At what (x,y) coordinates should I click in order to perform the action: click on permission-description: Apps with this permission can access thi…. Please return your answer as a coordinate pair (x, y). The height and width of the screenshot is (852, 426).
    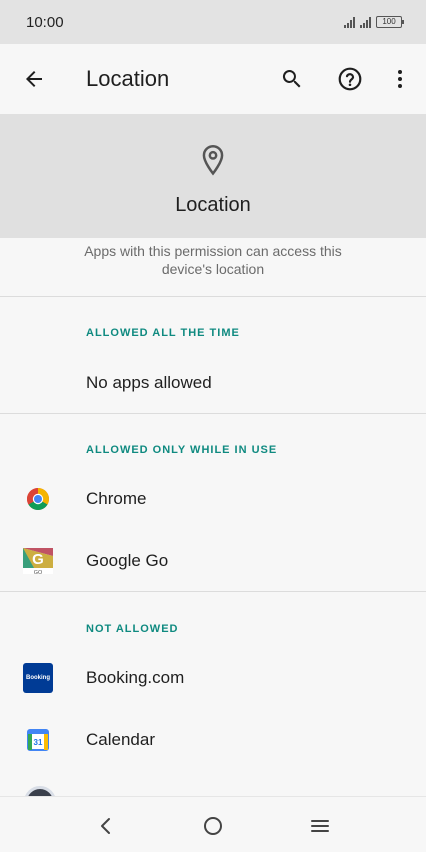
    Looking at the image, I should click on (213, 260).